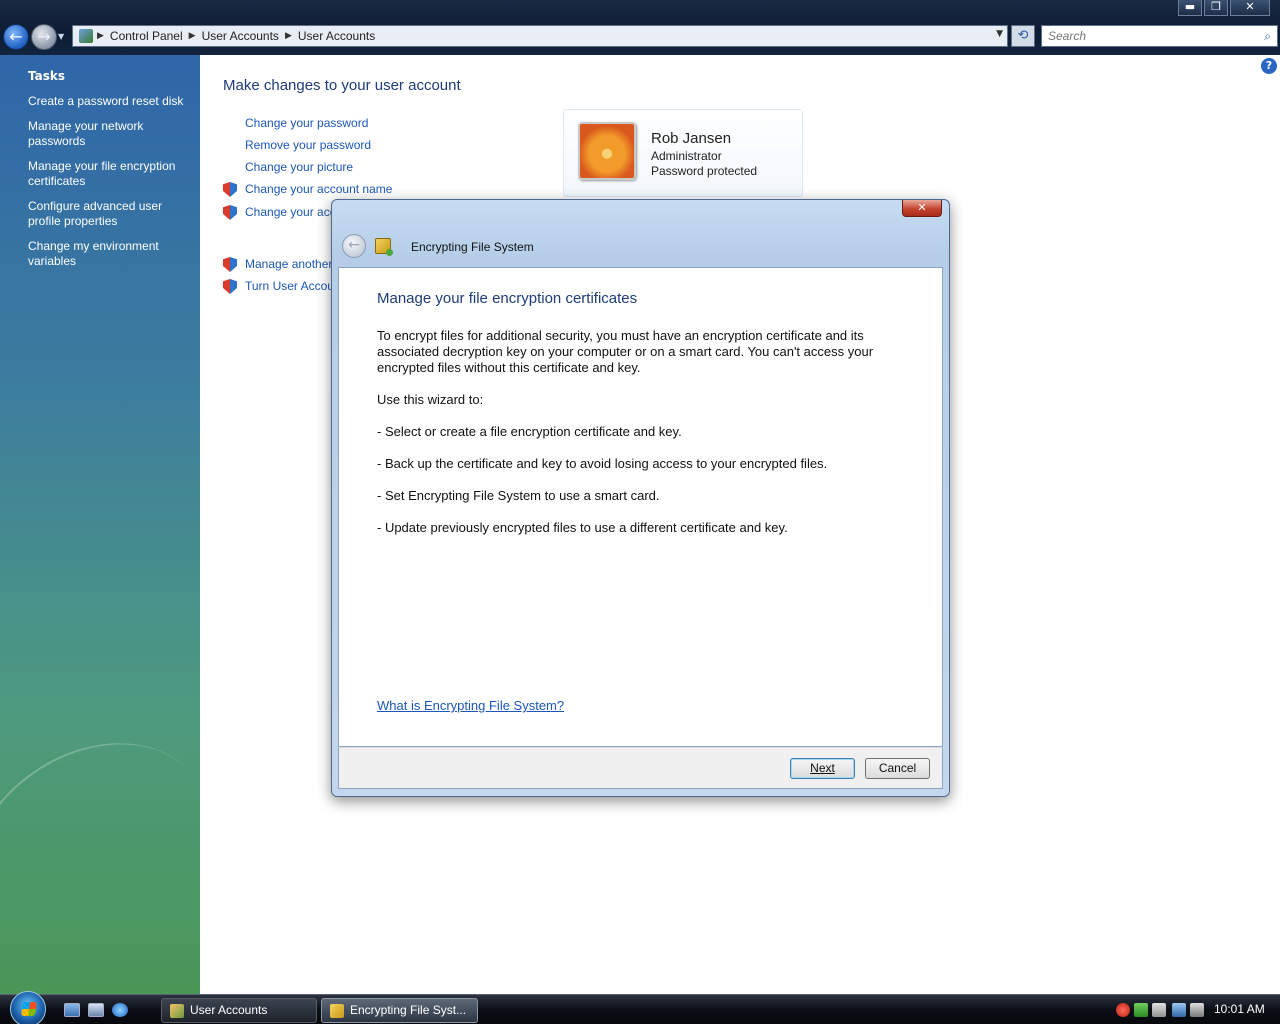 The width and height of the screenshot is (1280, 1024). I want to click on network-icon, so click(1179, 1010).